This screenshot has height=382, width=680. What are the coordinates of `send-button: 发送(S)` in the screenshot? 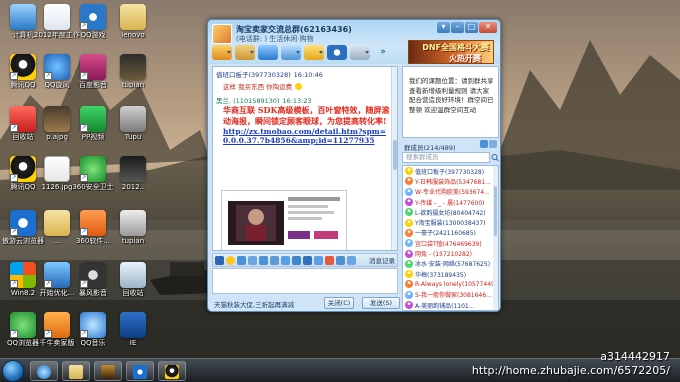 It's located at (381, 303).